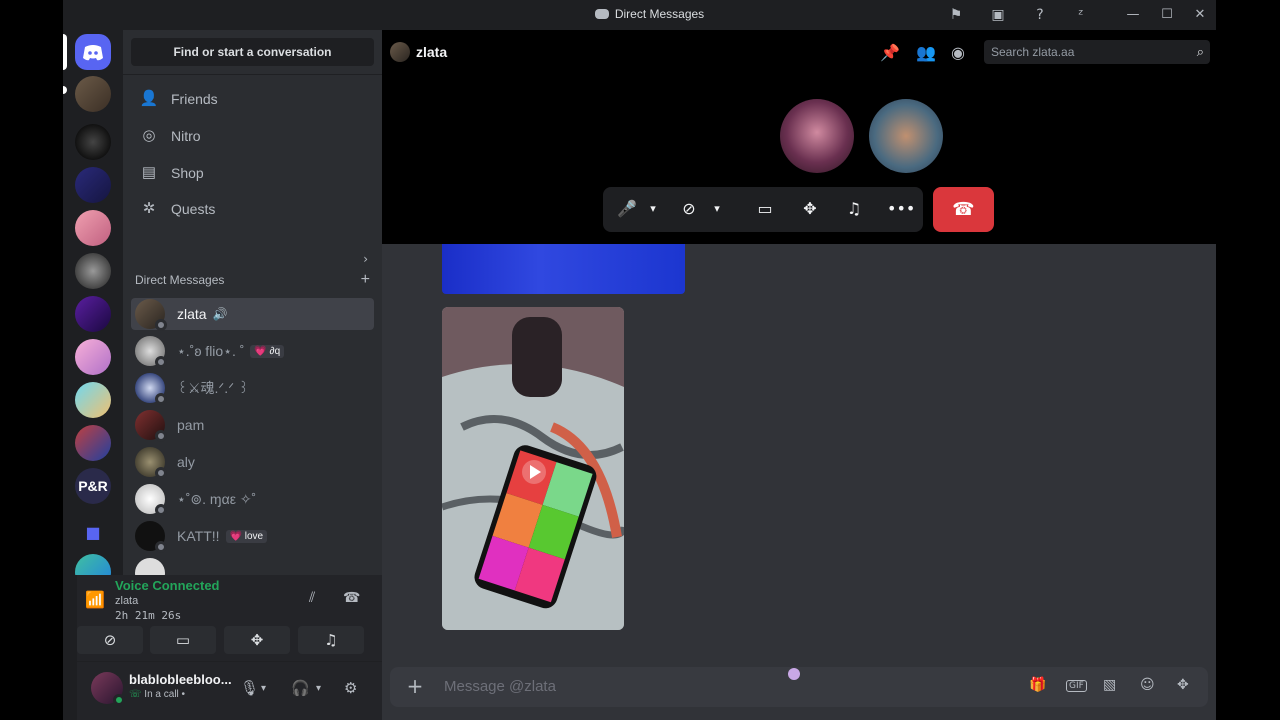 This screenshot has height=720, width=1280. I want to click on title-bar: Direct Messages ⚑ ▣ ? ᶻ — ☐ ✕, so click(639, 15).